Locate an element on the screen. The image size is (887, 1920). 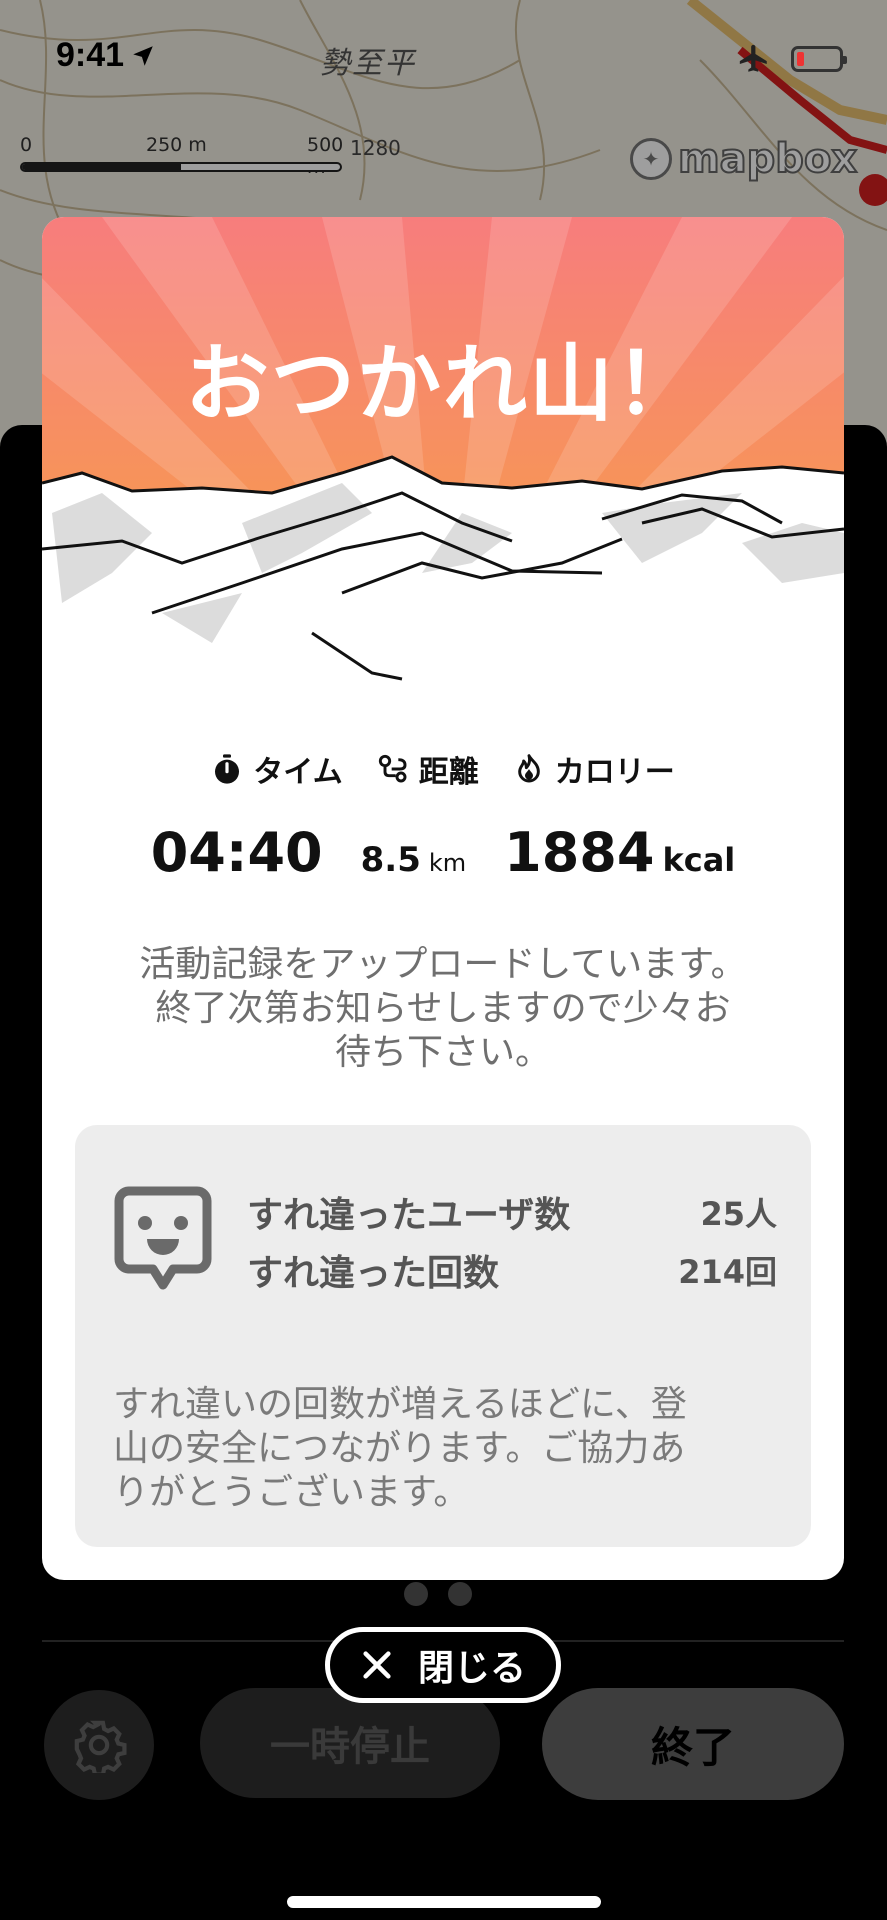
card-title: おつかれ山！ is located at coordinates (442, 384).